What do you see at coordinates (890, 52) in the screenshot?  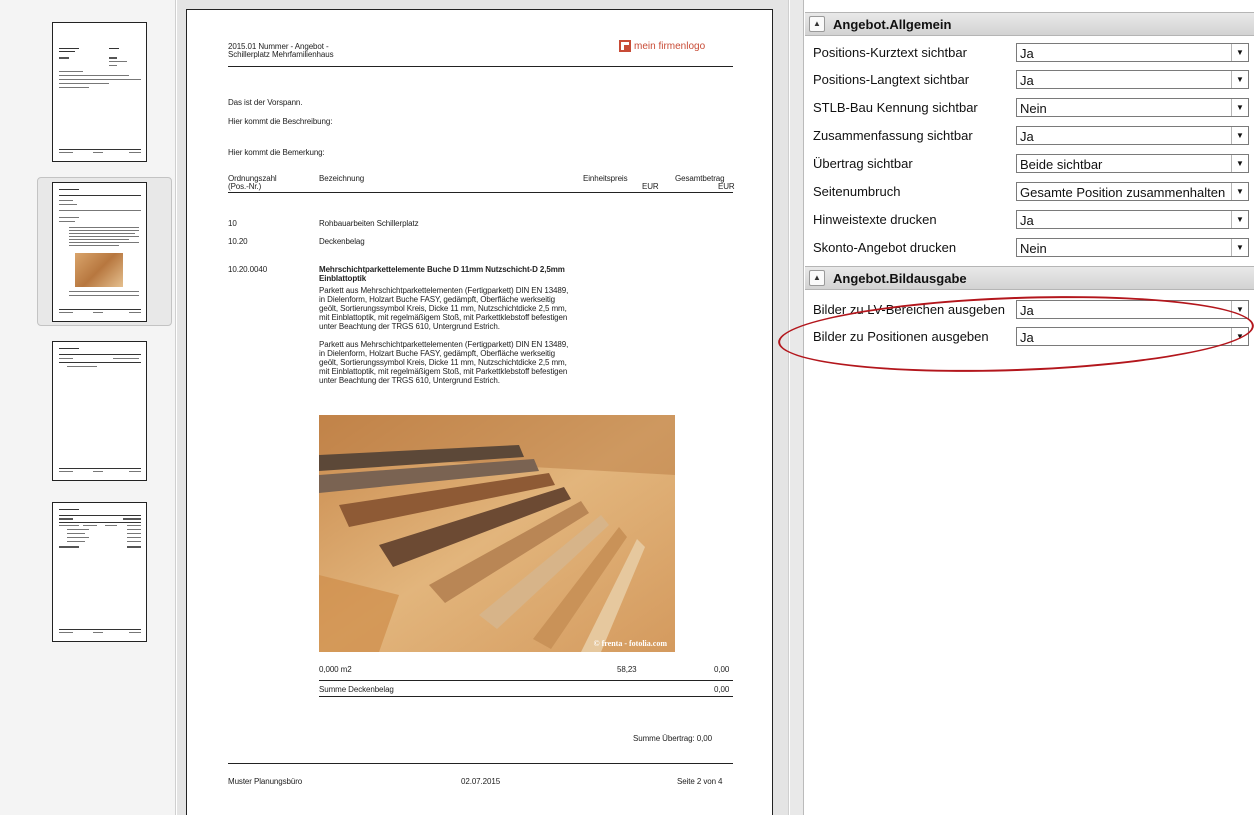 I see `property-label: Positions-Kurztext sichtbar` at bounding box center [890, 52].